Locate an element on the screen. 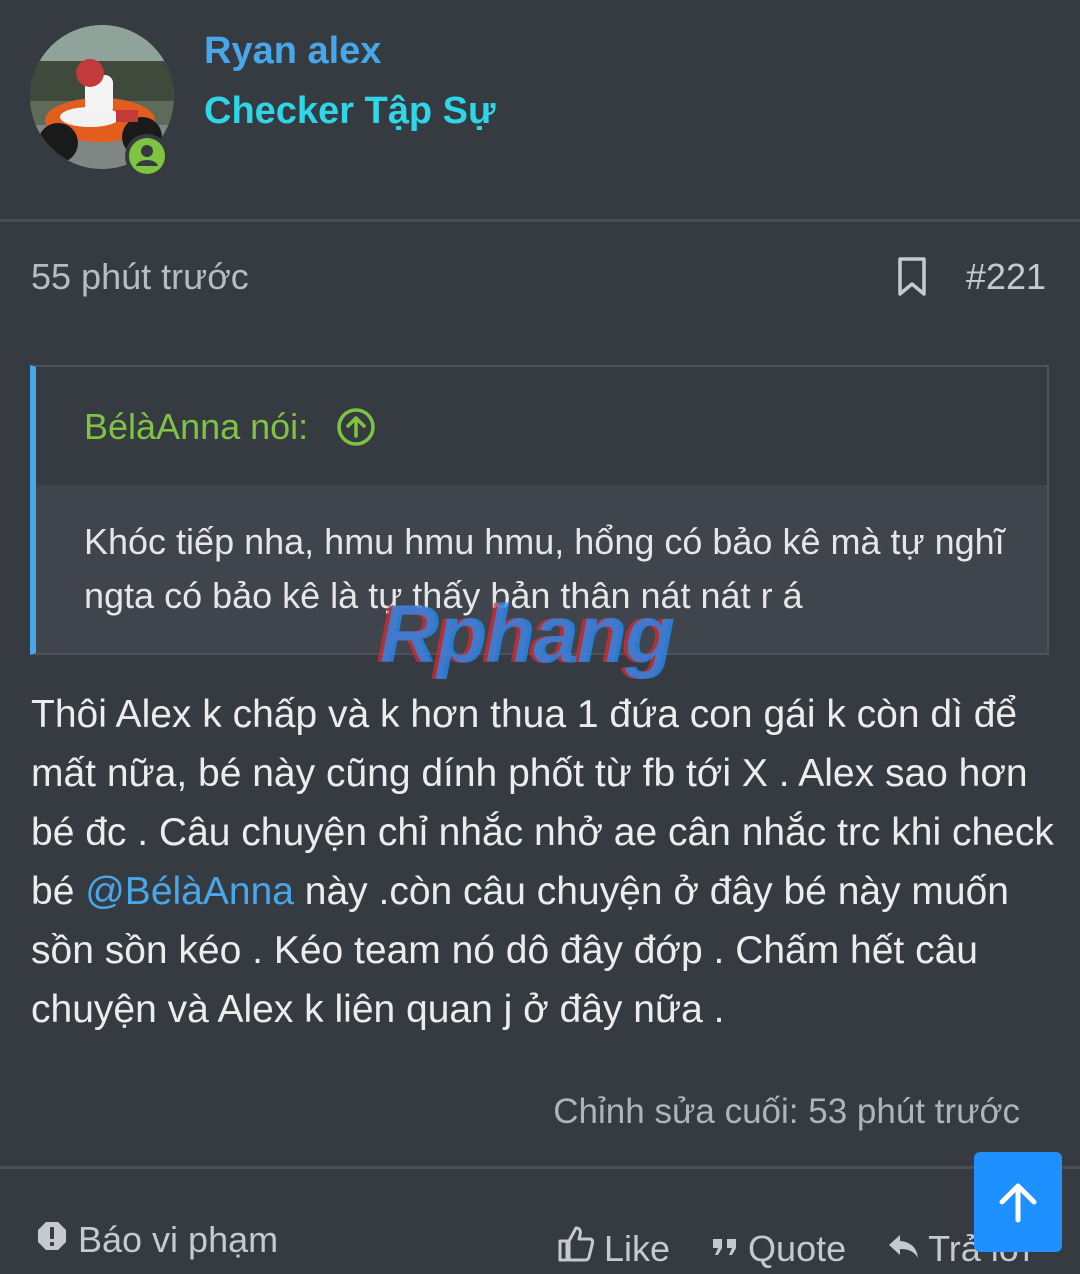 This screenshot has width=1080, height=1274. quote-button: Quote is located at coordinates (778, 1249).